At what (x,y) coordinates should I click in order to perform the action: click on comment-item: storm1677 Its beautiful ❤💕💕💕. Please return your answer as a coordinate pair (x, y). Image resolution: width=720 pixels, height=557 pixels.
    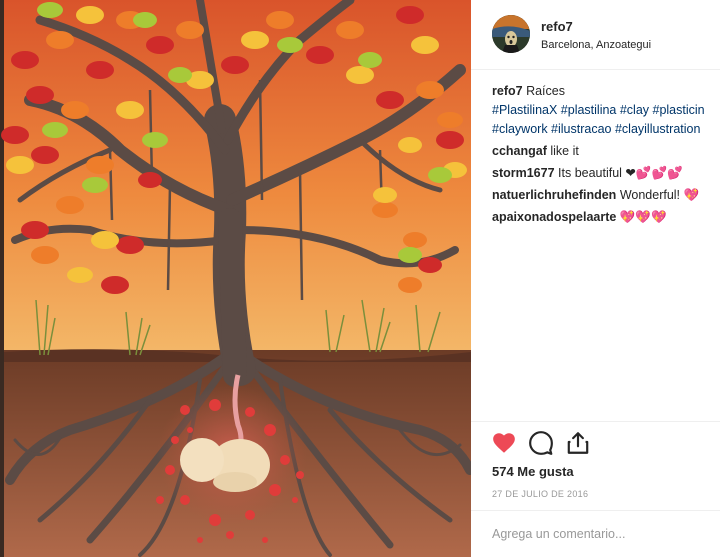
    Looking at the image, I should click on (606, 173).